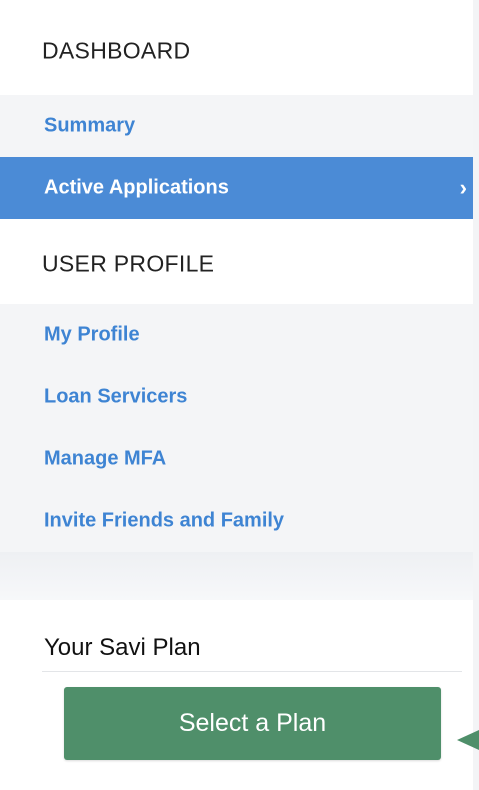  Describe the element at coordinates (164, 520) in the screenshot. I see `sidebar-item-label: Invite Friends and Family` at that location.